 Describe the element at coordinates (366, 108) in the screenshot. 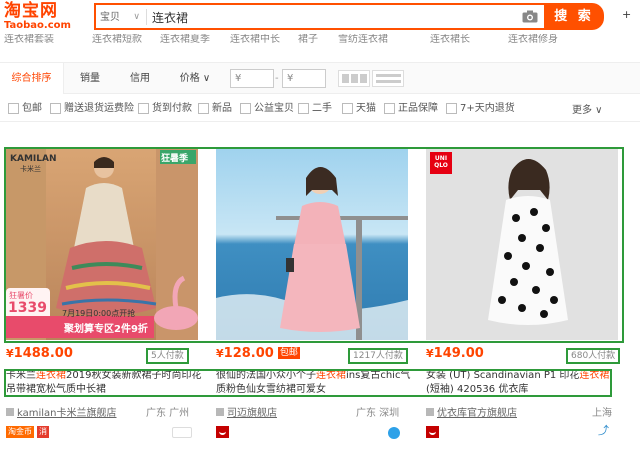

I see `filter-label: 天猫` at that location.